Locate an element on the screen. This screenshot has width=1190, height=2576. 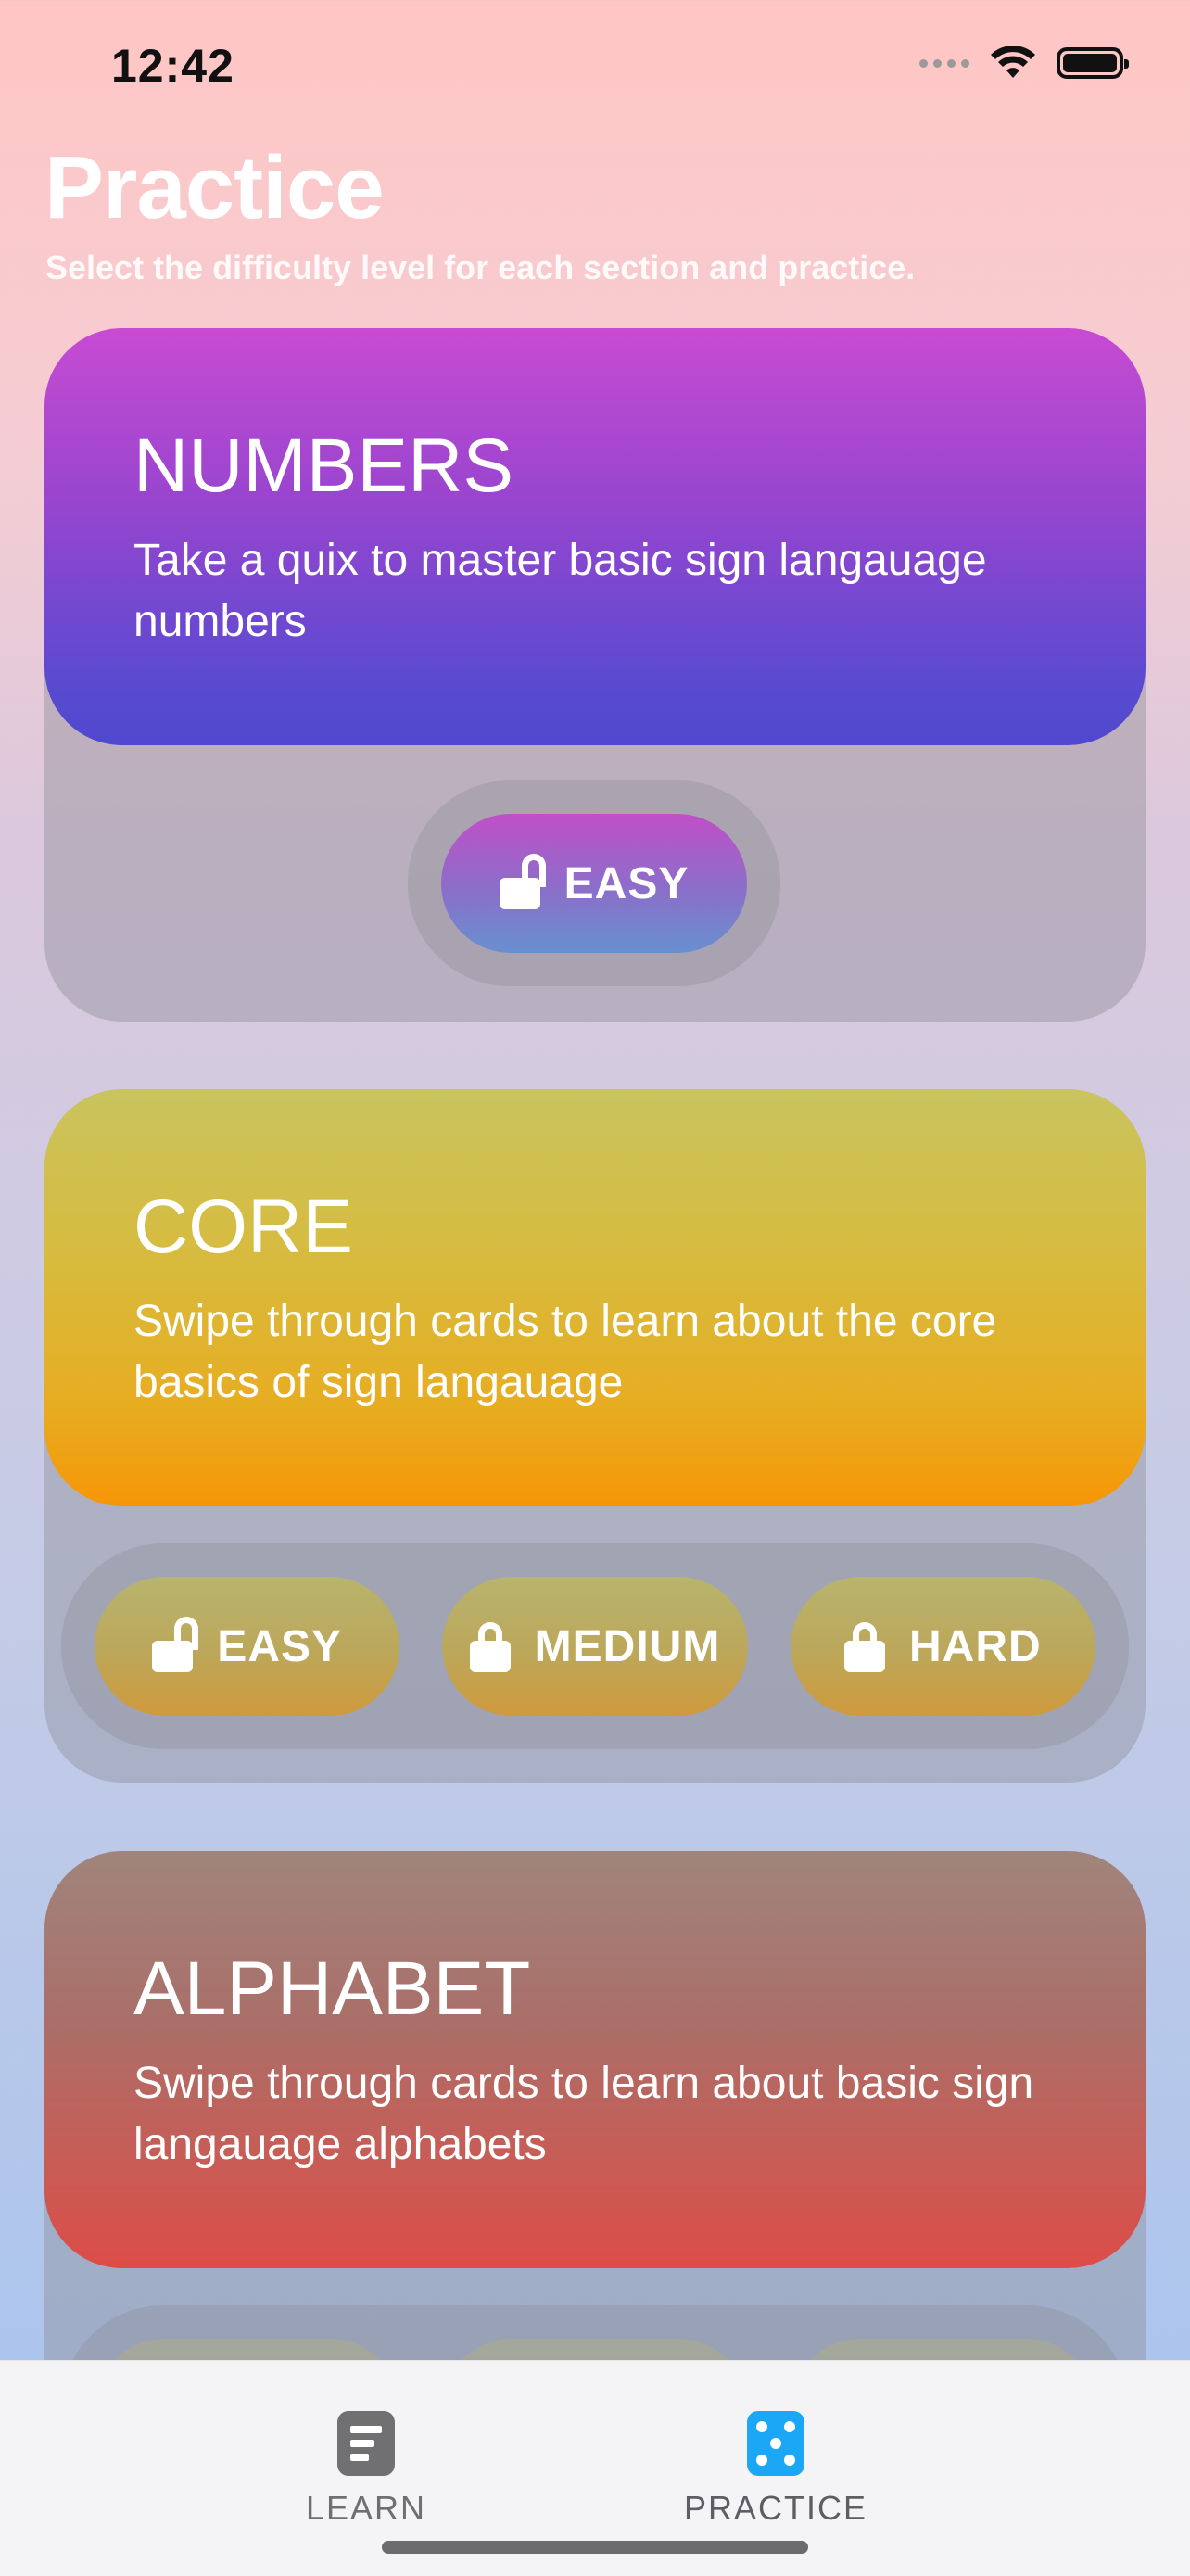
section-title: NUMBERS is located at coordinates (323, 466).